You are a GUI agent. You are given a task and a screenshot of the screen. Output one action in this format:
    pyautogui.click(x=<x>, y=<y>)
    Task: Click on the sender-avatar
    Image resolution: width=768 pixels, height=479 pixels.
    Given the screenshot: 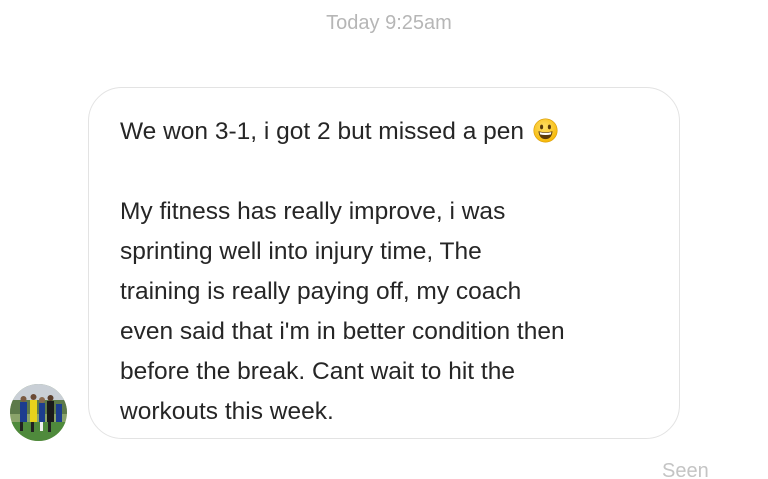 What is the action you would take?
    pyautogui.click(x=38, y=412)
    